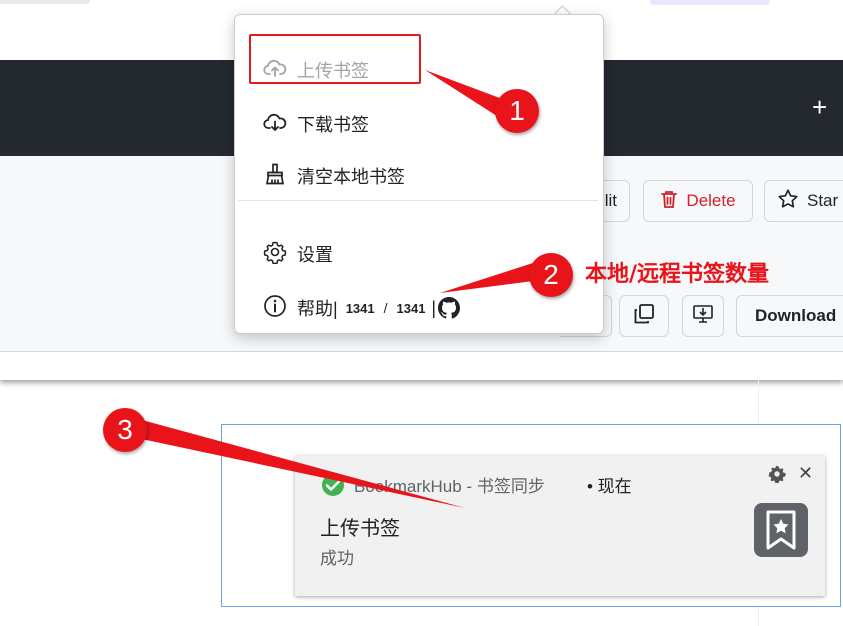 The height and width of the screenshot is (626, 843). Describe the element at coordinates (411, 308) in the screenshot. I see `remote-bookmark-count: 1341` at that location.